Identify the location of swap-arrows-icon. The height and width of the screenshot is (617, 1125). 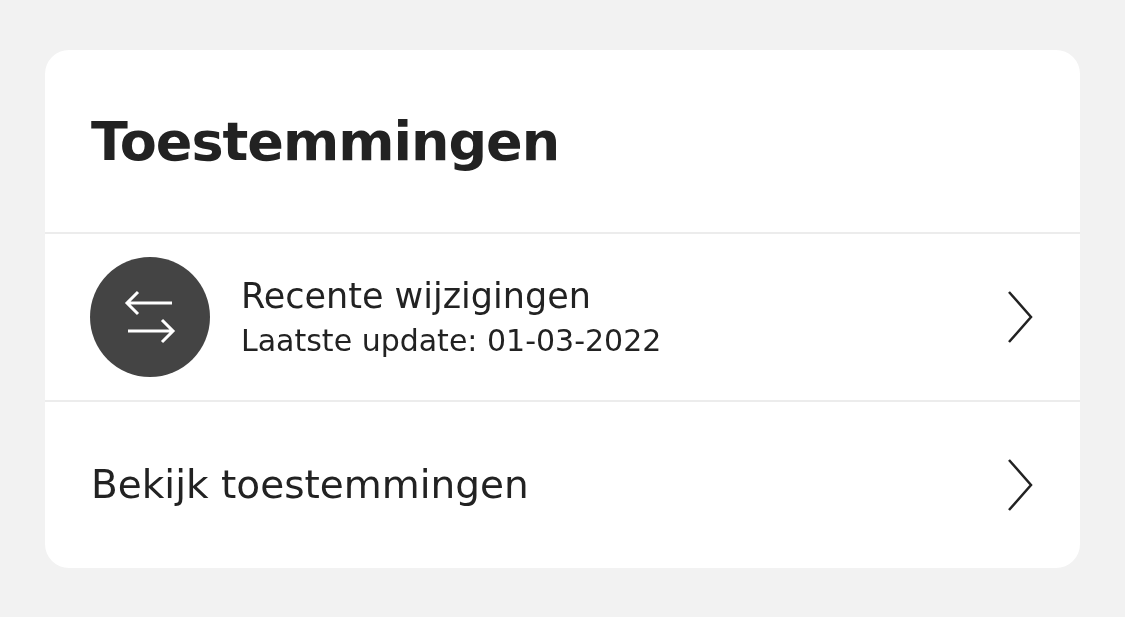
(150, 317).